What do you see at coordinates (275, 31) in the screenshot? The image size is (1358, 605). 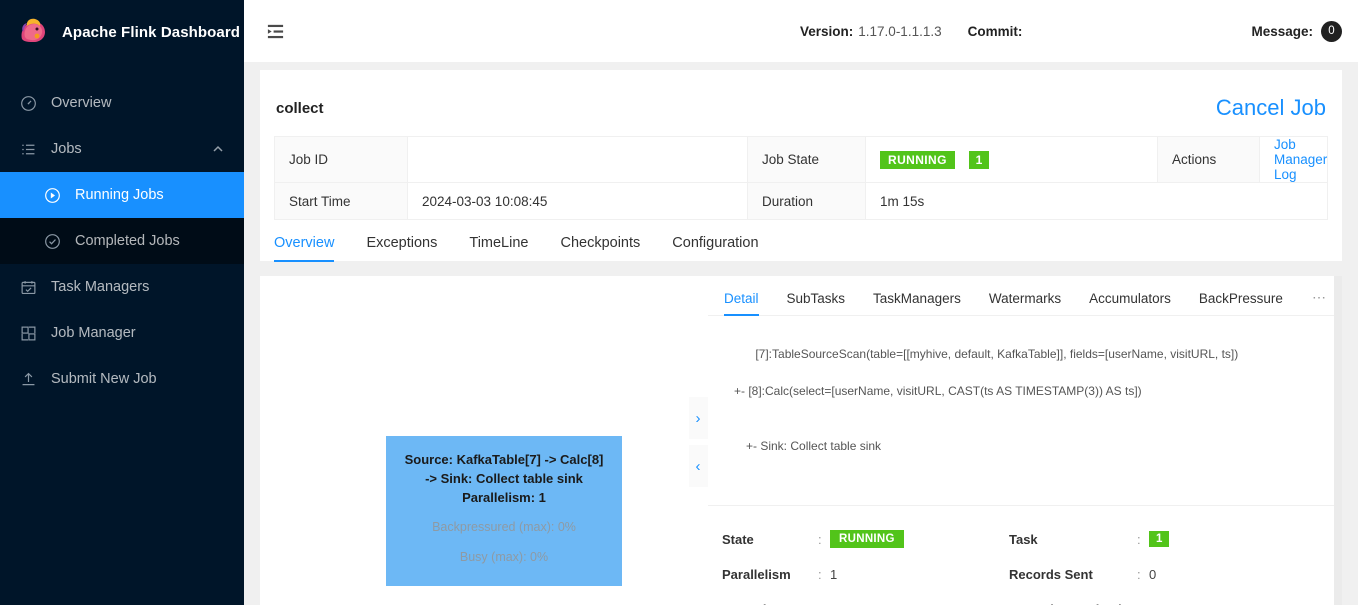 I see `menu-fold-icon` at bounding box center [275, 31].